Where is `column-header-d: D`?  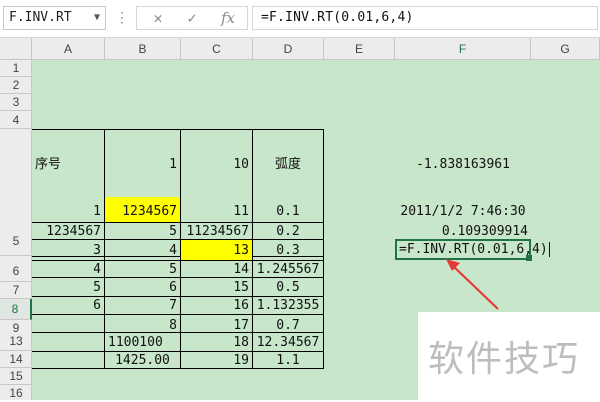 column-header-d: D is located at coordinates (288, 49).